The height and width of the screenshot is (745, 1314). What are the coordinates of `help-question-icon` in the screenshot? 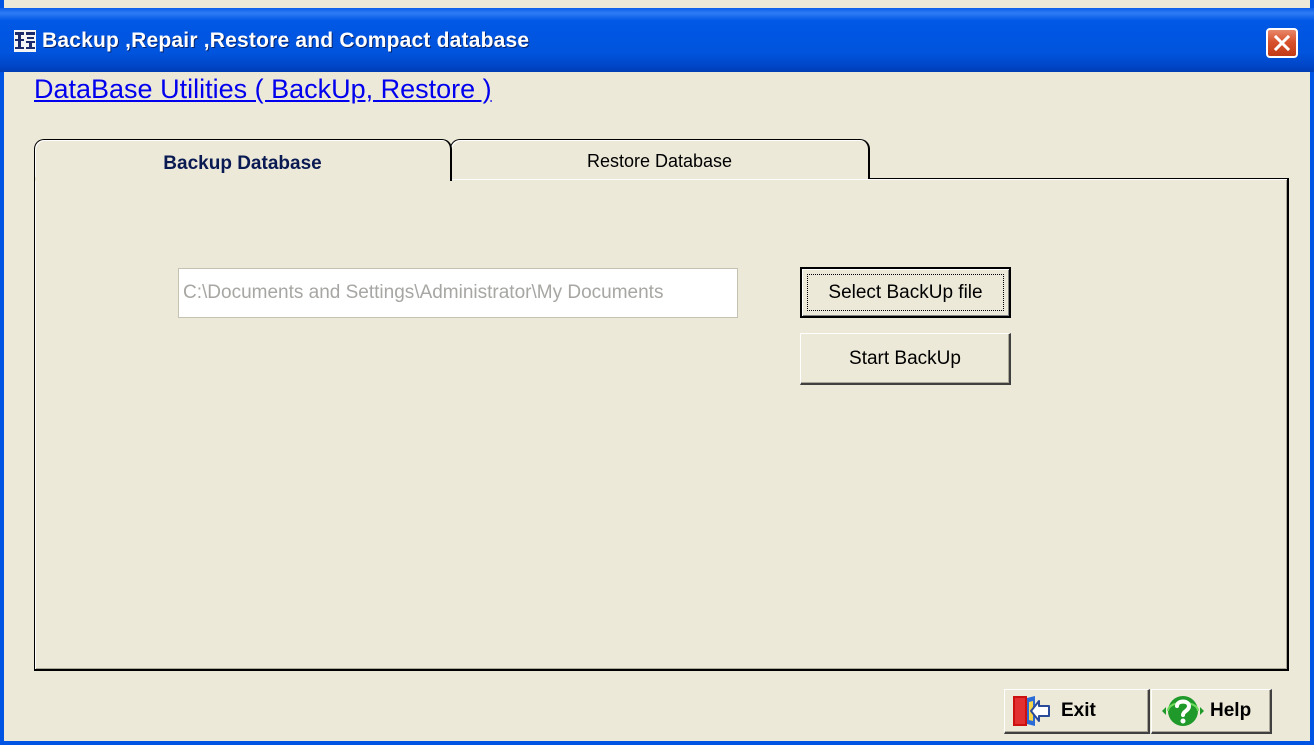 It's located at (1183, 711).